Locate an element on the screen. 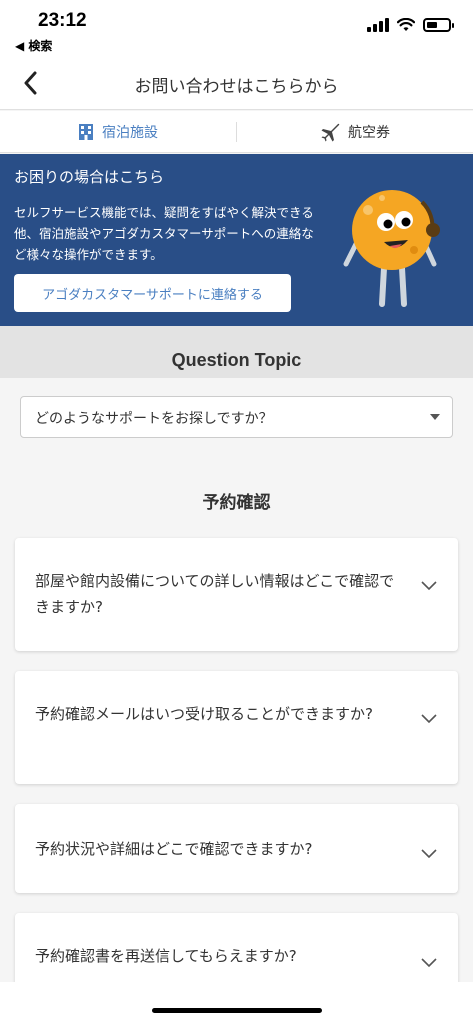 The width and height of the screenshot is (473, 1024). banner-title: お困りの場合はこちら is located at coordinates (89, 177).